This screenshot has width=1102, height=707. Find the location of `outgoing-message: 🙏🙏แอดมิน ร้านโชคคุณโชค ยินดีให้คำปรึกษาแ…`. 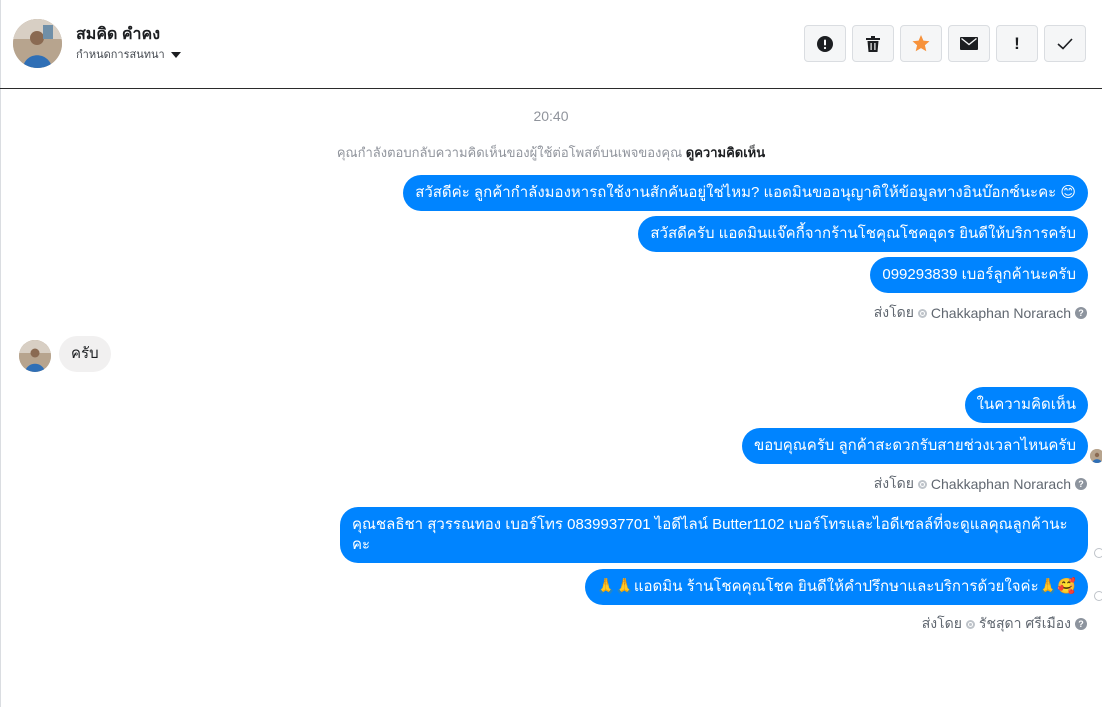

outgoing-message: 🙏🙏แอดมิน ร้านโชคคุณโชค ยินดีให้คำปรึกษาแ… is located at coordinates (836, 587).